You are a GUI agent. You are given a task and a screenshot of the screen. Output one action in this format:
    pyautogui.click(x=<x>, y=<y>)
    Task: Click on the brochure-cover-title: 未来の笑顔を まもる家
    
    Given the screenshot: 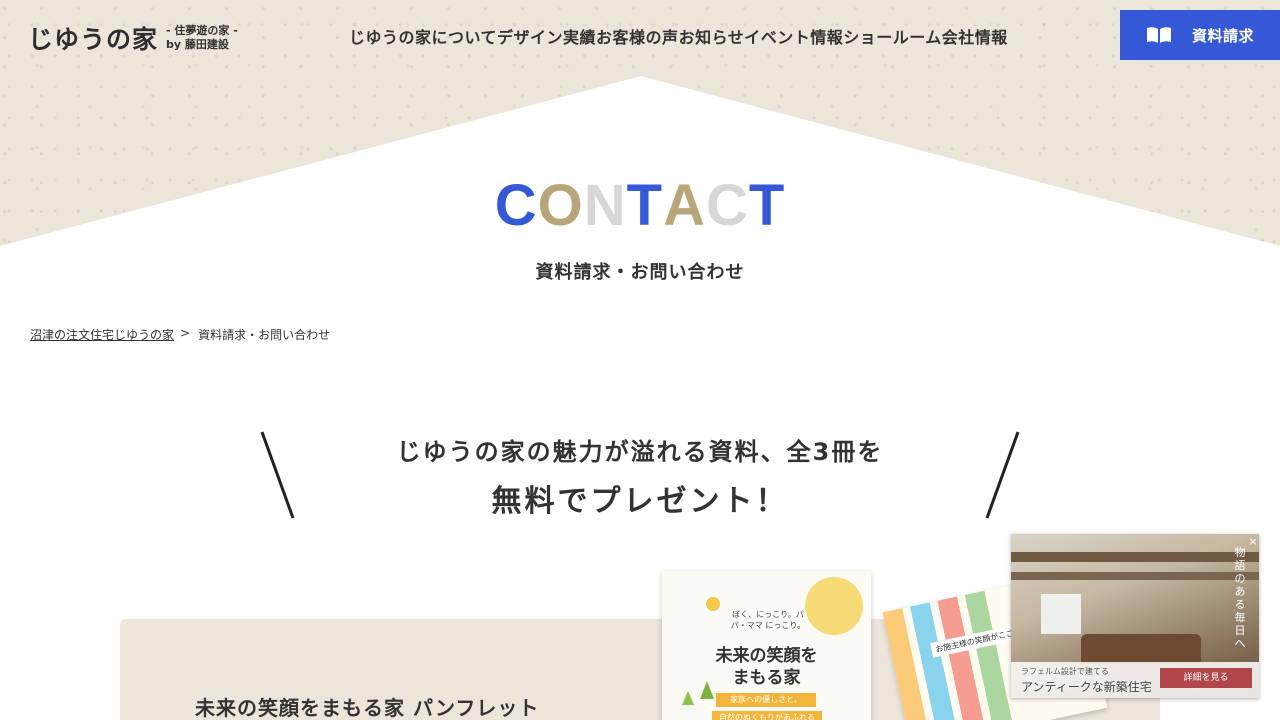 What is the action you would take?
    pyautogui.click(x=766, y=667)
    